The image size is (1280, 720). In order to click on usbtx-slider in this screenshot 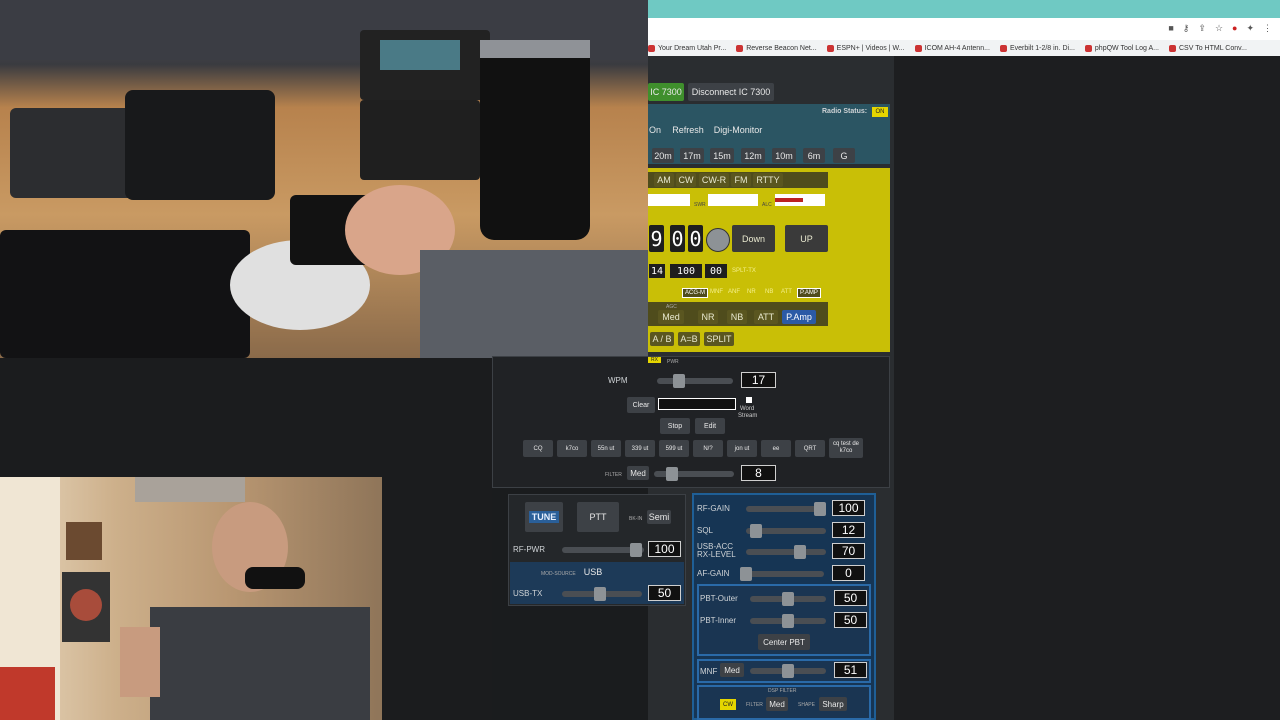, I will do `click(602, 594)`.